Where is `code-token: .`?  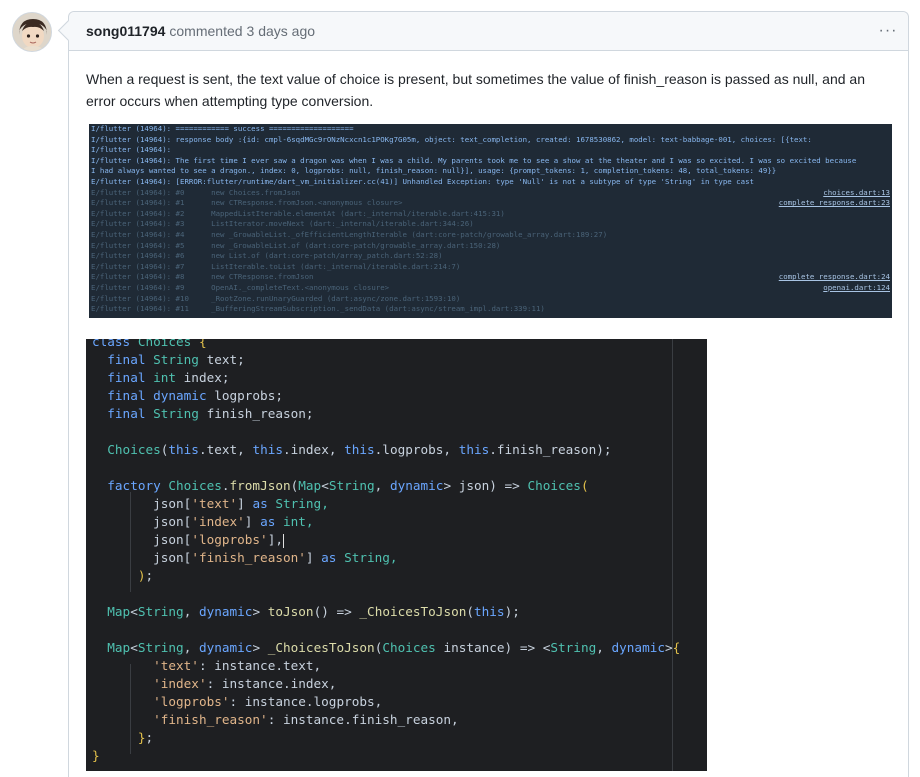
code-token: . is located at coordinates (225, 485).